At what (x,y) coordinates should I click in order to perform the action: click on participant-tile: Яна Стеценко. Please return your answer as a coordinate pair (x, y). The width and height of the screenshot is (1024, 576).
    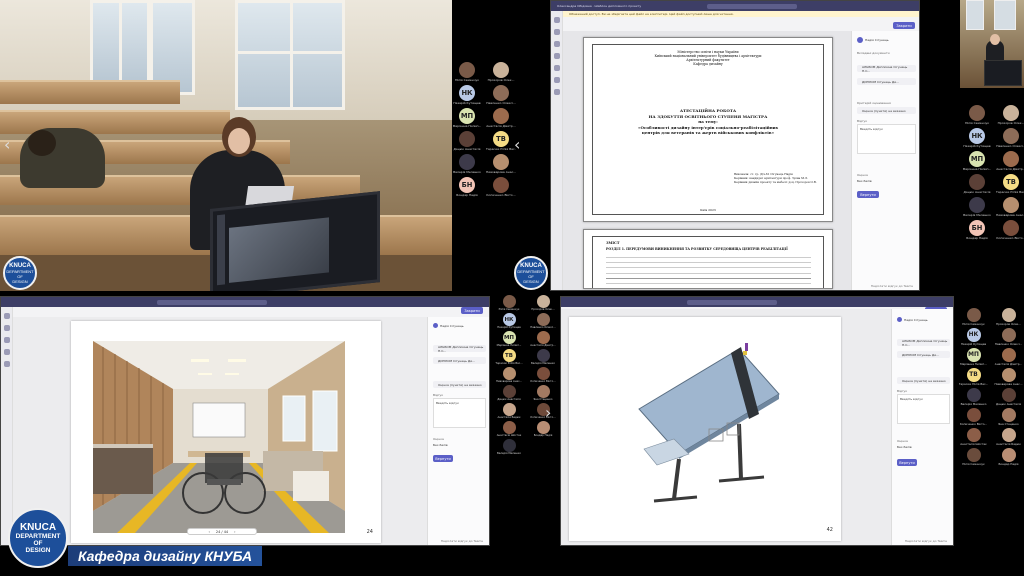
    Looking at the image, I should click on (543, 393).